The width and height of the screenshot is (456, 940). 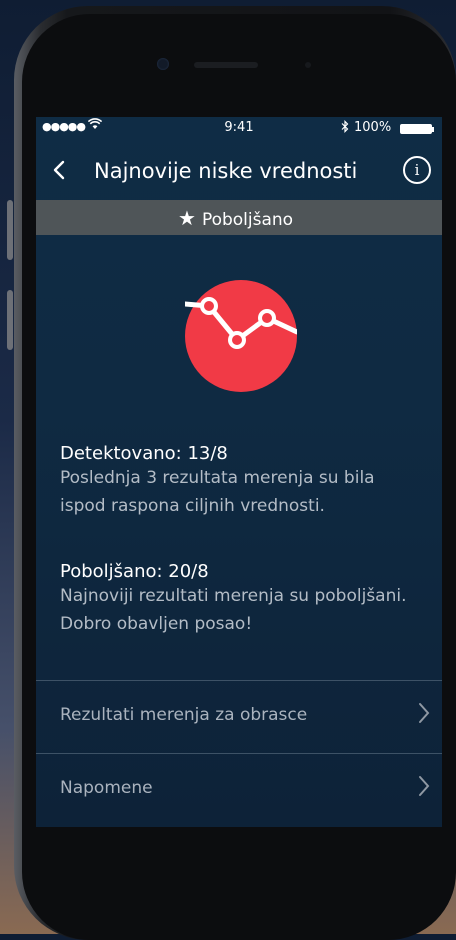 I want to click on status-bar: ●●●●● 9:41 100%, so click(x=239, y=128).